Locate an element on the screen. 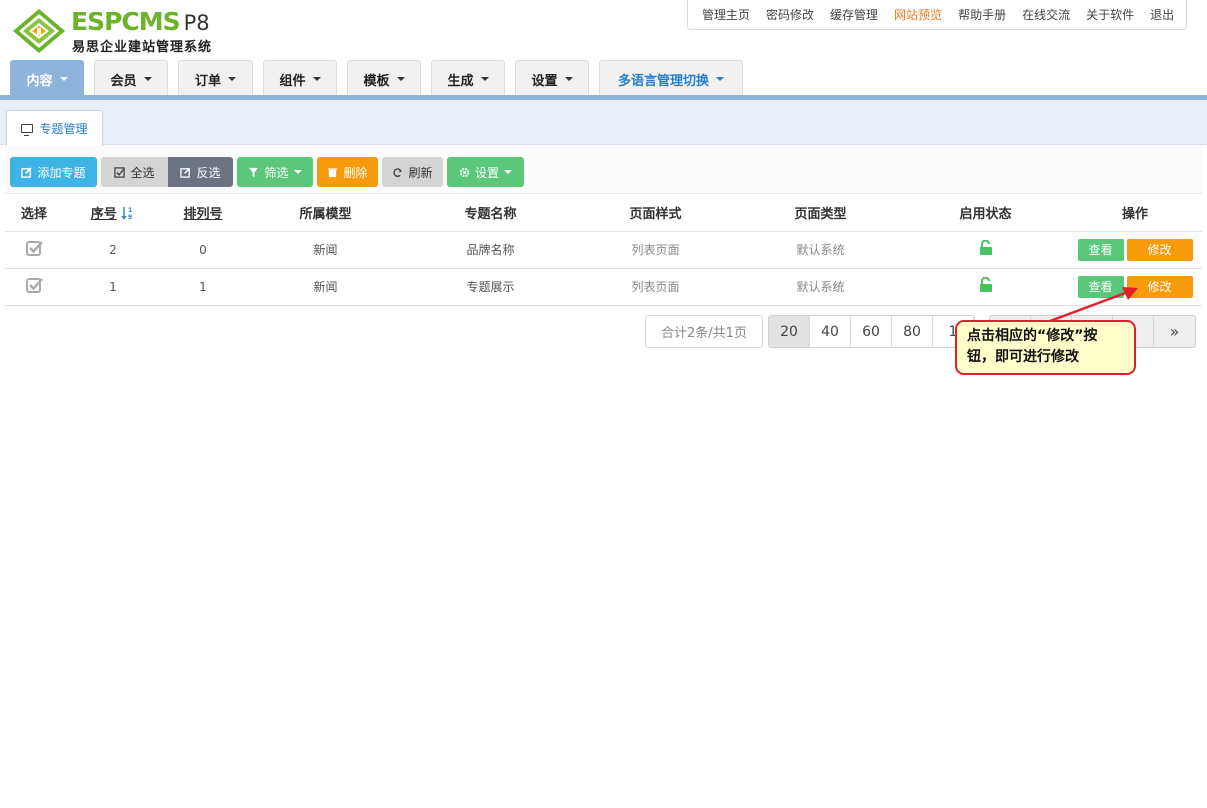  link-online-chat: 在线交流 is located at coordinates (1046, 14).